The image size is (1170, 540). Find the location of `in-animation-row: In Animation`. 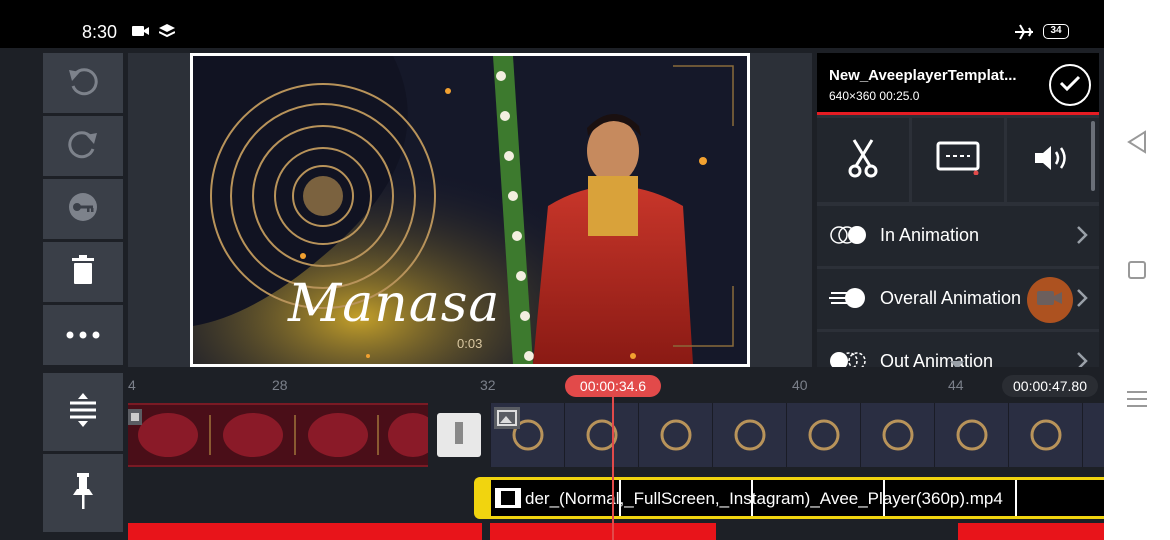

in-animation-row: In Animation is located at coordinates (958, 236).